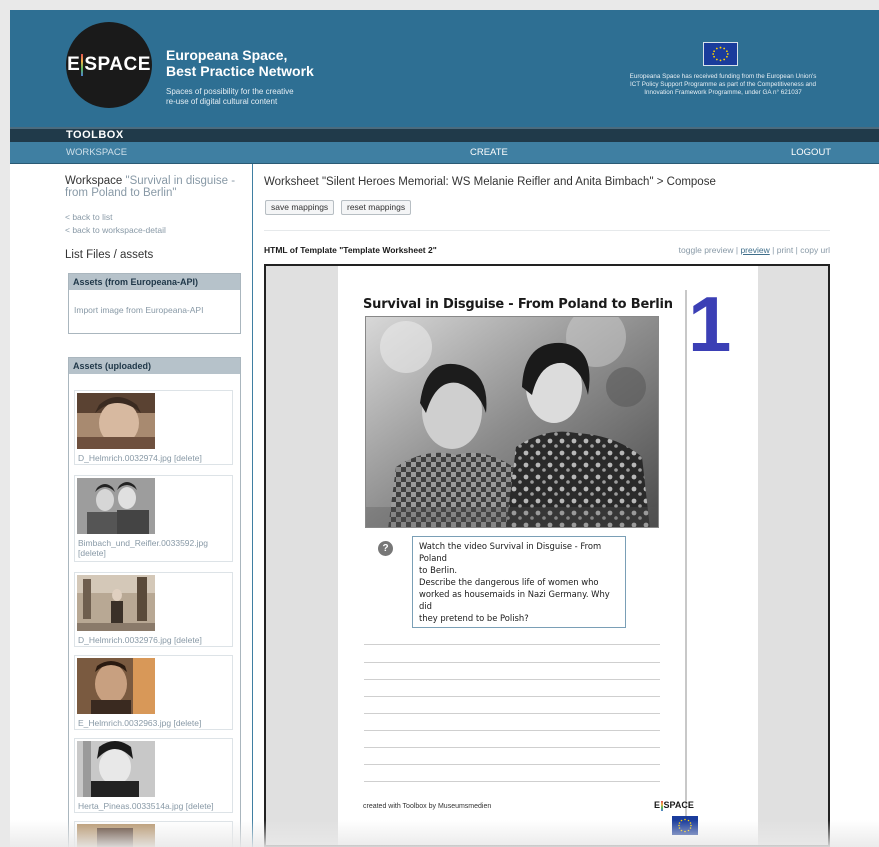  What do you see at coordinates (815, 250) in the screenshot?
I see `copy-url-link: copy url` at bounding box center [815, 250].